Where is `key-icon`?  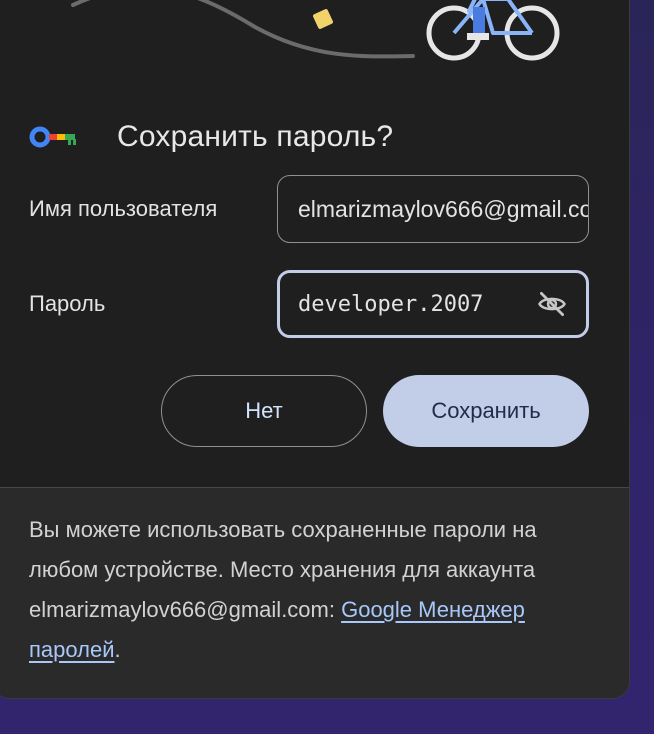 key-icon is located at coordinates (52, 137).